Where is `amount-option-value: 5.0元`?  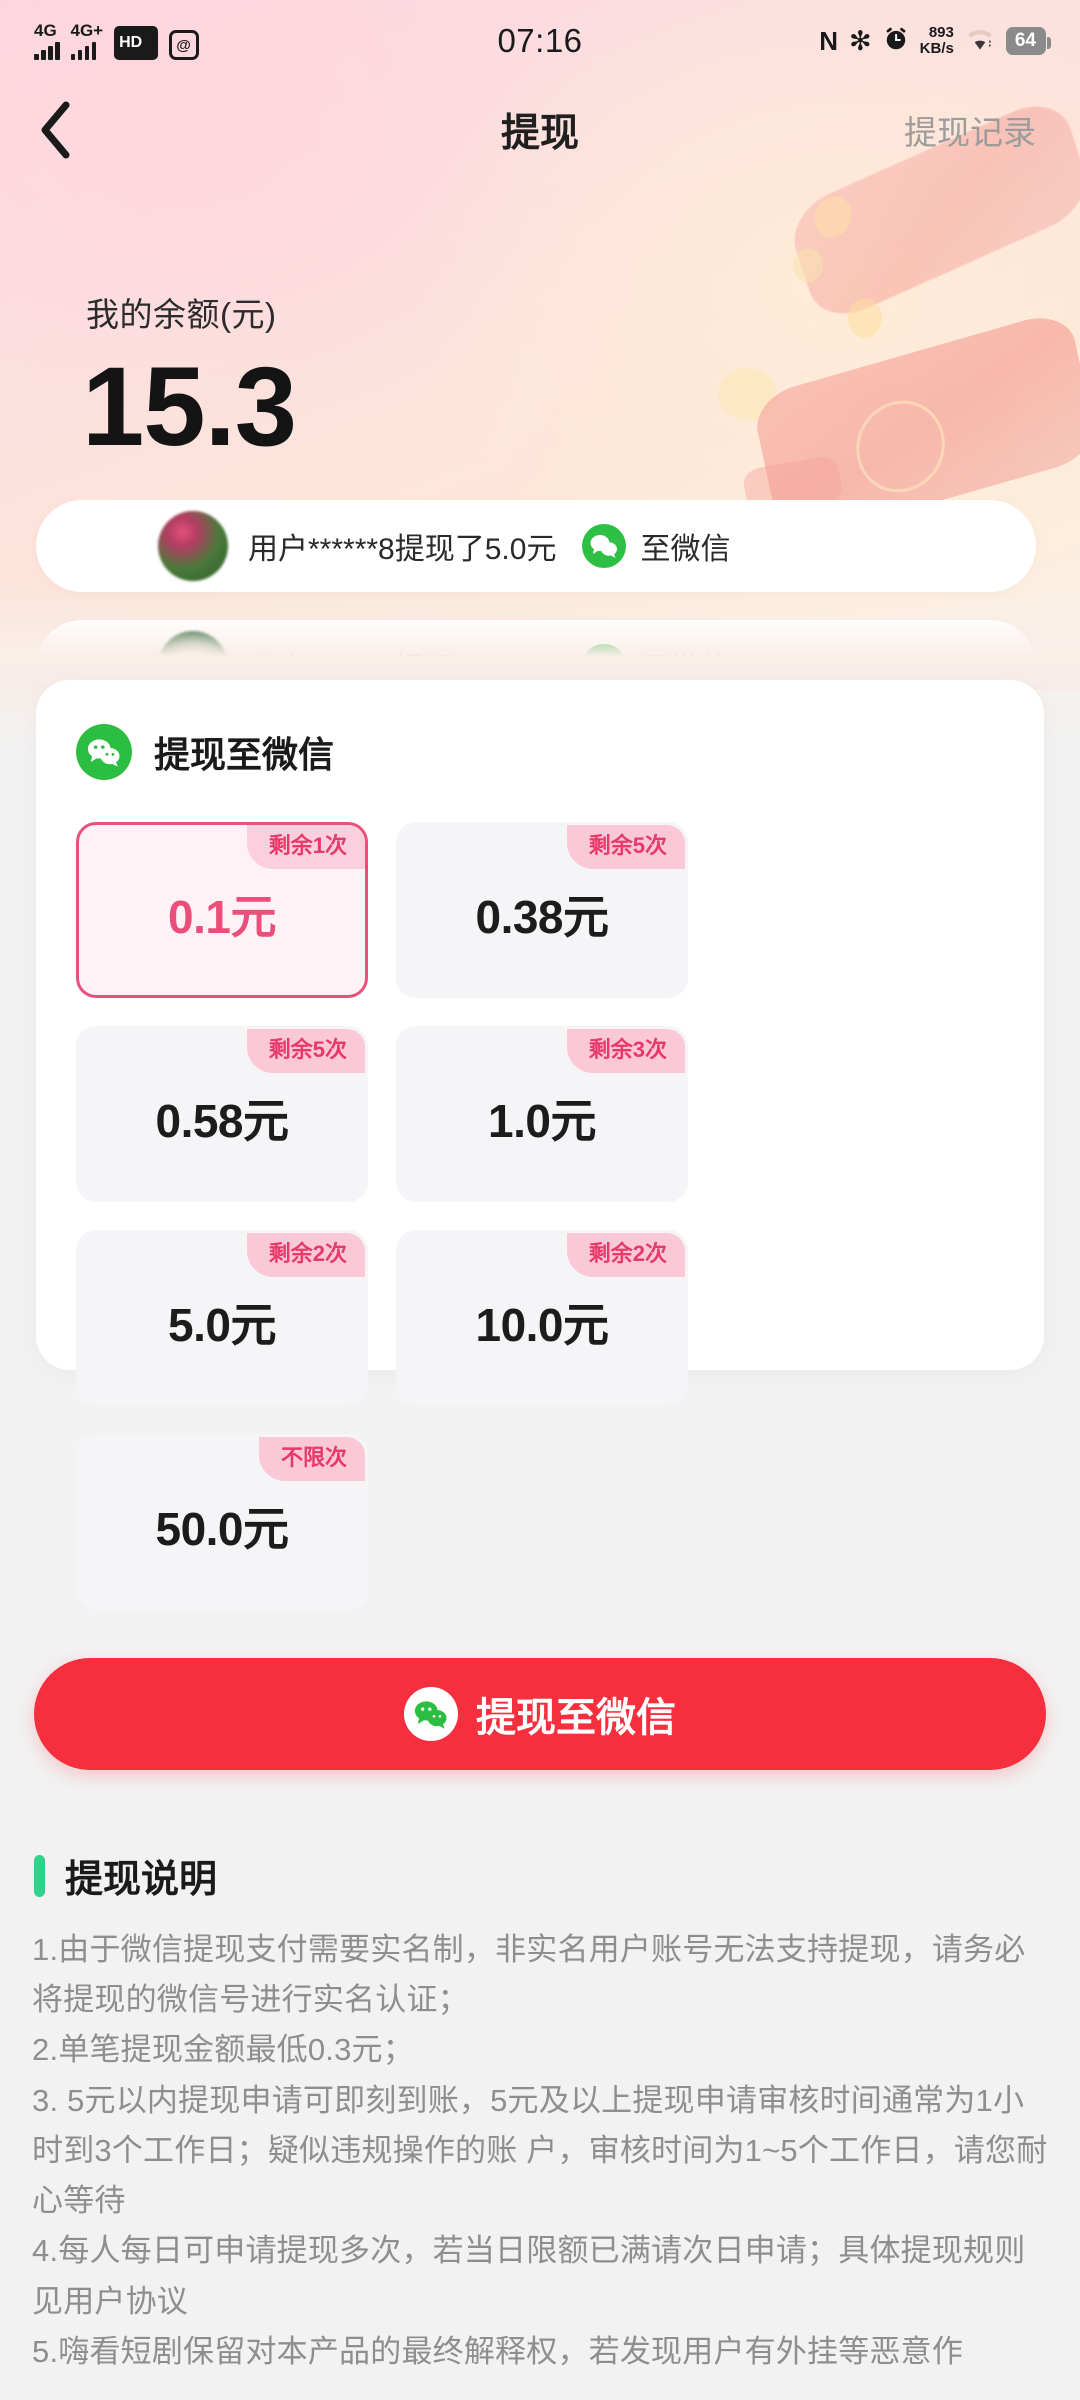 amount-option-value: 5.0元 is located at coordinates (222, 1325).